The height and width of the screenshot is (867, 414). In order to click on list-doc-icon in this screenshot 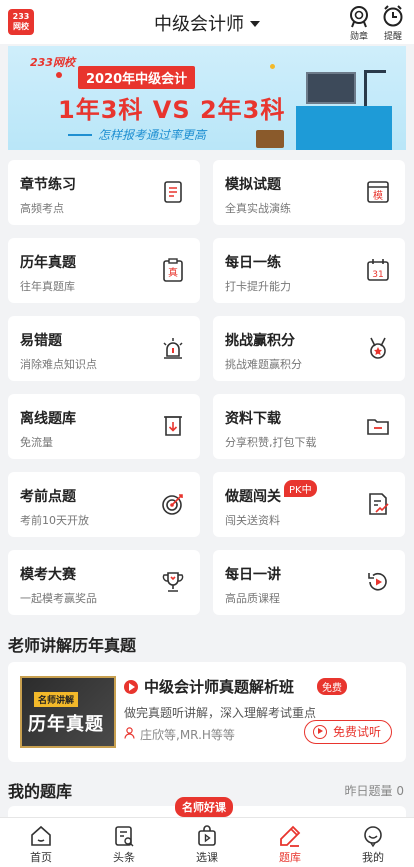, I will do `click(173, 192)`.